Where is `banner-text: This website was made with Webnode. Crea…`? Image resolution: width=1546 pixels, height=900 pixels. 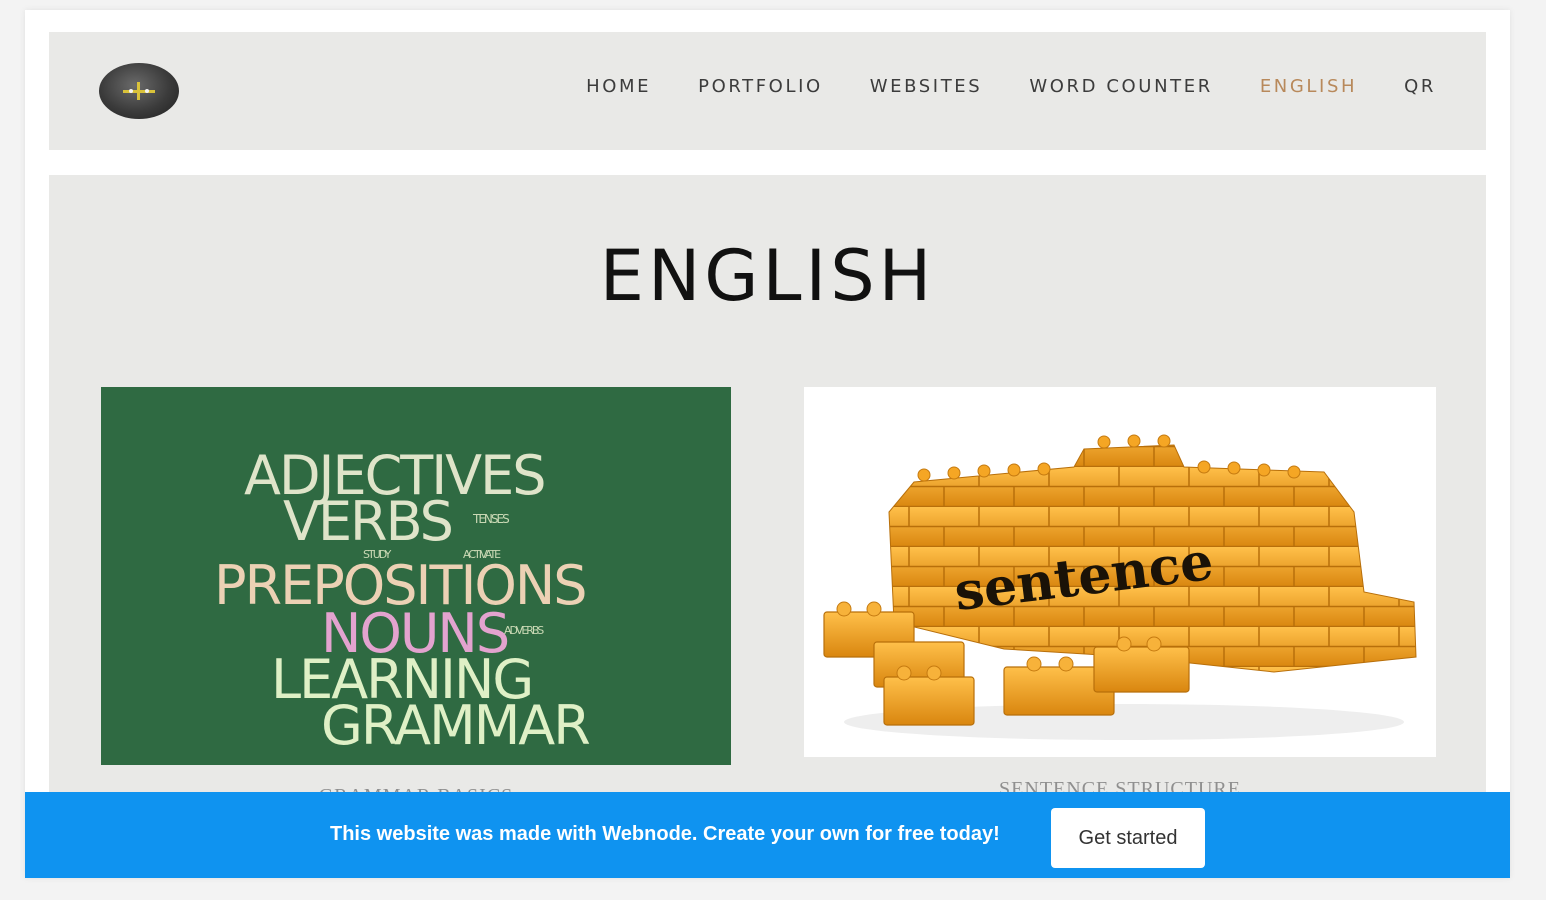
banner-text: This website was made with Webnode. Crea… is located at coordinates (665, 834).